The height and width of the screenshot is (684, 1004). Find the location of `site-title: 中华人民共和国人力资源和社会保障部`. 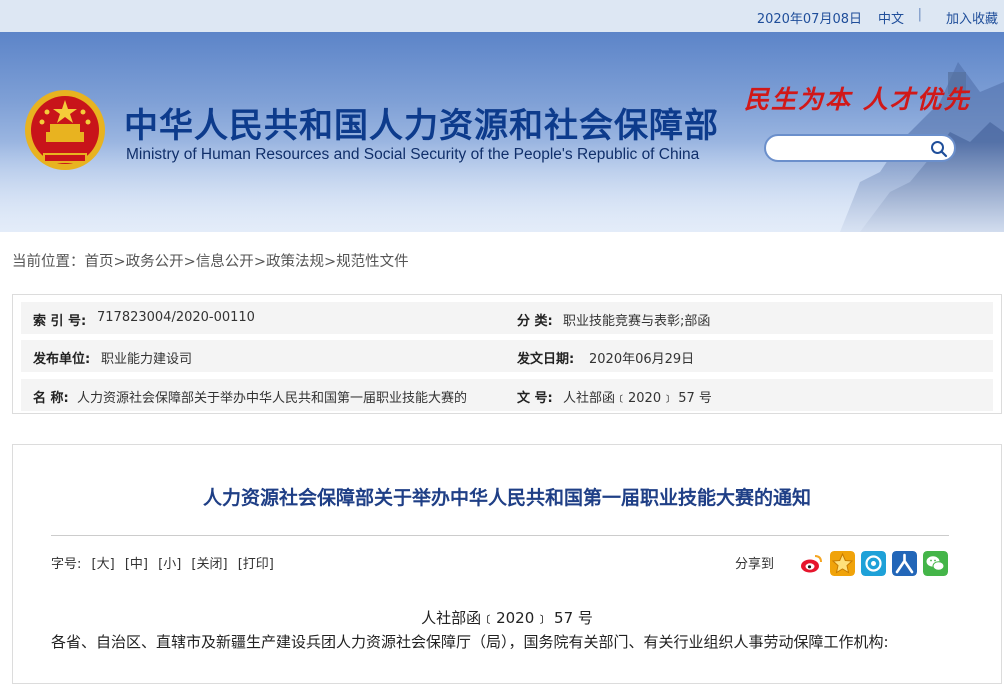

site-title: 中华人民共和国人力资源和社会保障部 is located at coordinates (421, 122).